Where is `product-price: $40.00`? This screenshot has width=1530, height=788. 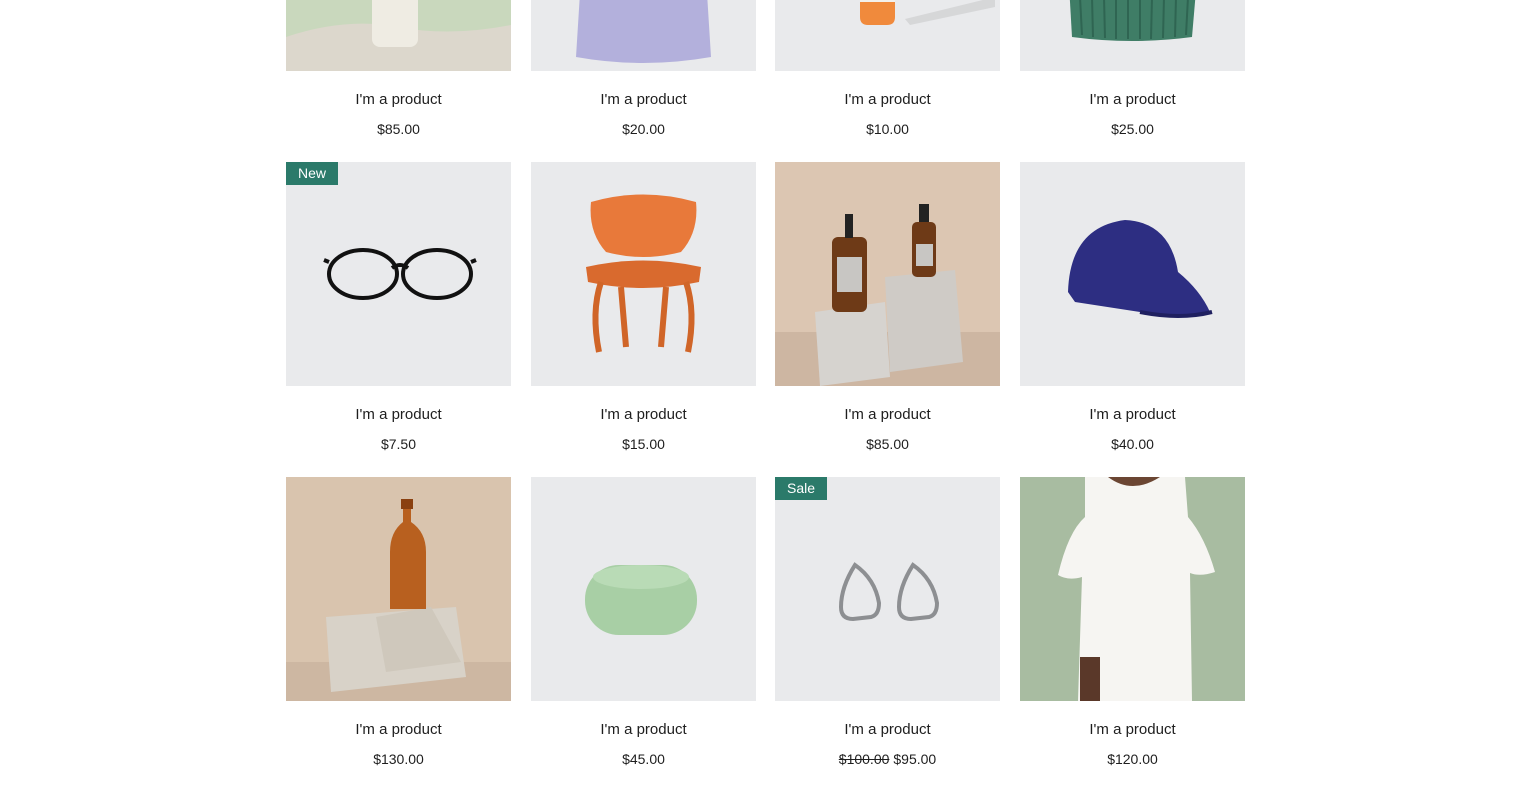
product-price: $40.00 is located at coordinates (1132, 444).